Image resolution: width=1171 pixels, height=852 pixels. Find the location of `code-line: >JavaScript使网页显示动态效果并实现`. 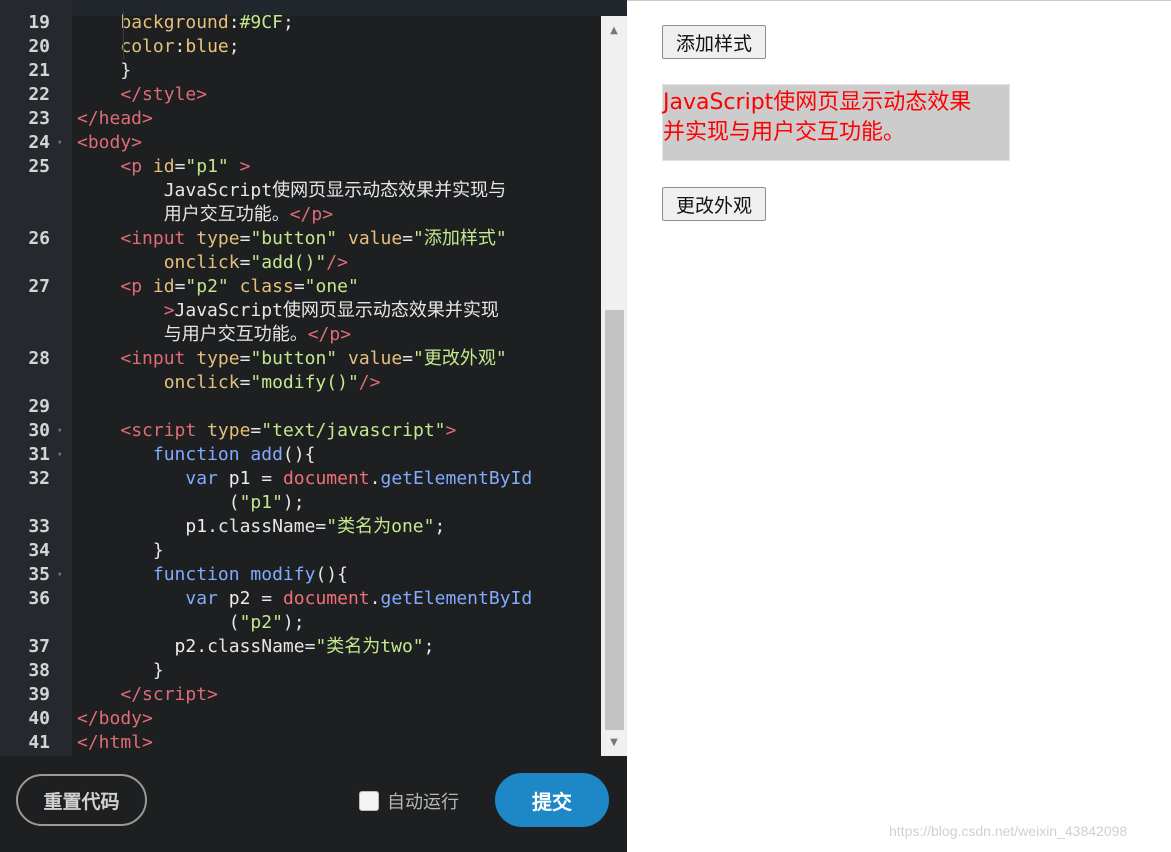

code-line: >JavaScript使网页显示动态效果并实现 is located at coordinates (300, 311).